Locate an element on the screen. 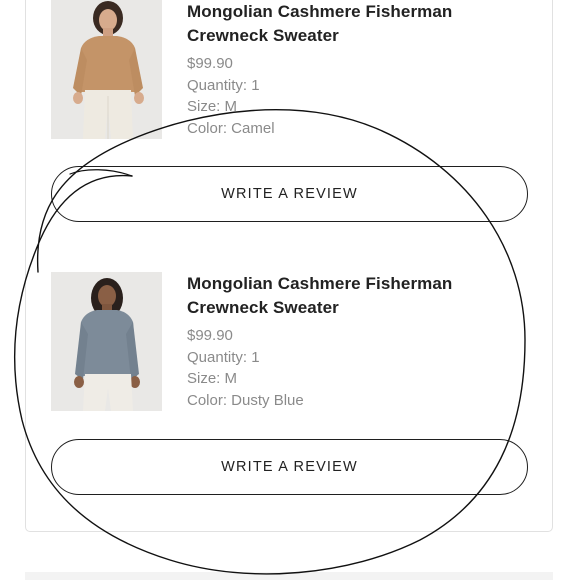 The height and width of the screenshot is (580, 580). product-image-dusty-blue-sweater is located at coordinates (106, 341).